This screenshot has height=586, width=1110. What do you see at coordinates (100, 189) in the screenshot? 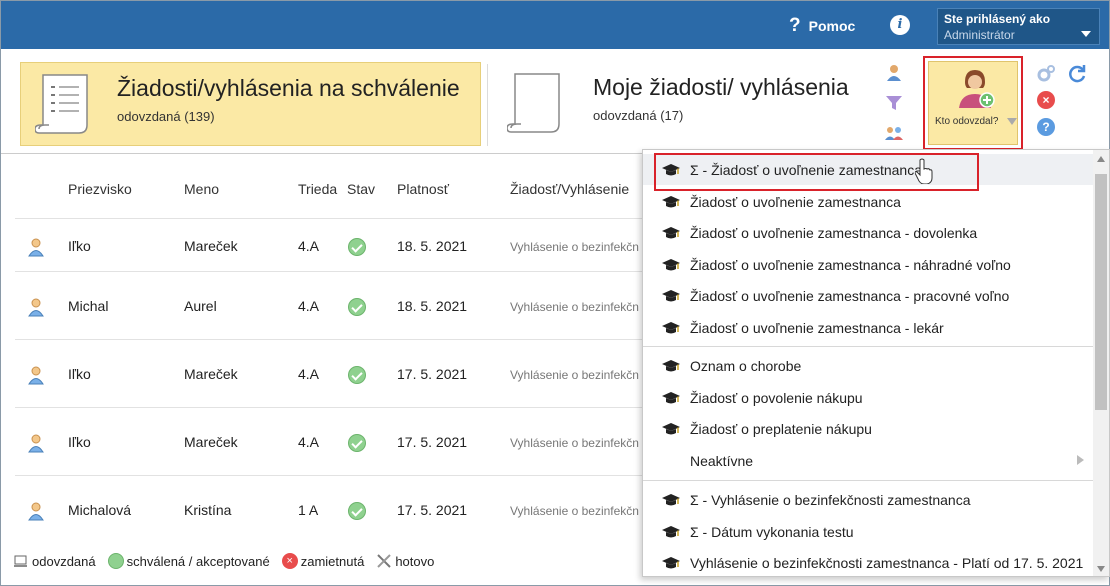
I see `col-header-surname: Priezvisko` at bounding box center [100, 189].